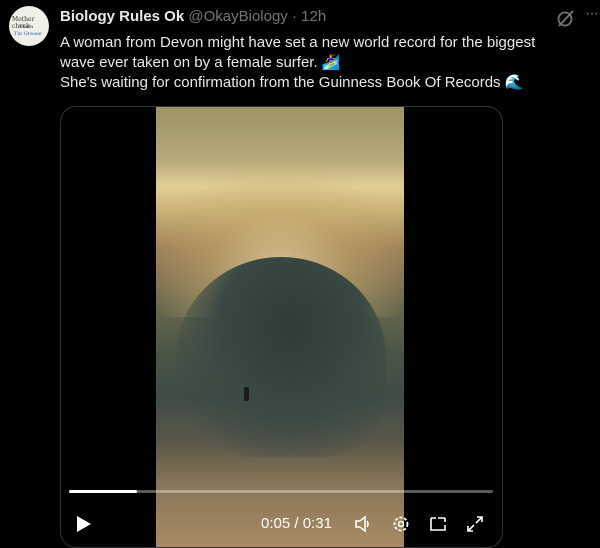  Describe the element at coordinates (281, 357) in the screenshot. I see `wave-face` at that location.